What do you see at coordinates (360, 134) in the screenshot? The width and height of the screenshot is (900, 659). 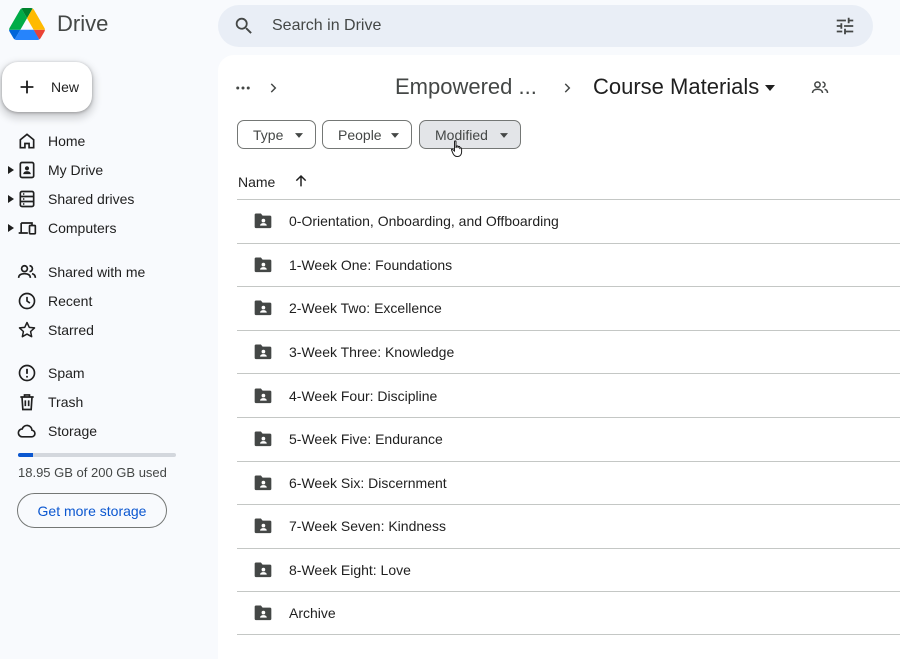 I see `filter-people-label: People` at bounding box center [360, 134].